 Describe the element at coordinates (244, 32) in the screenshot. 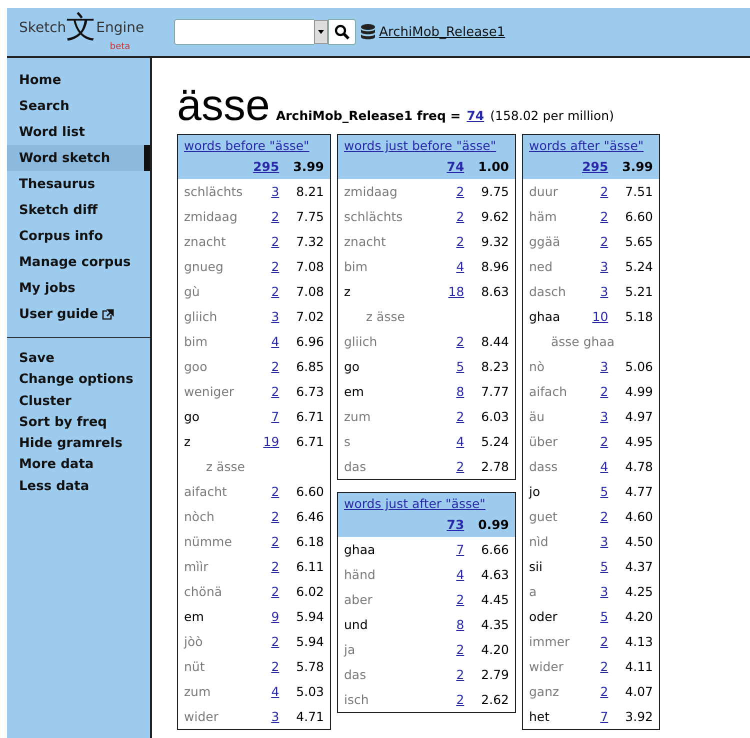

I see `search-field` at that location.